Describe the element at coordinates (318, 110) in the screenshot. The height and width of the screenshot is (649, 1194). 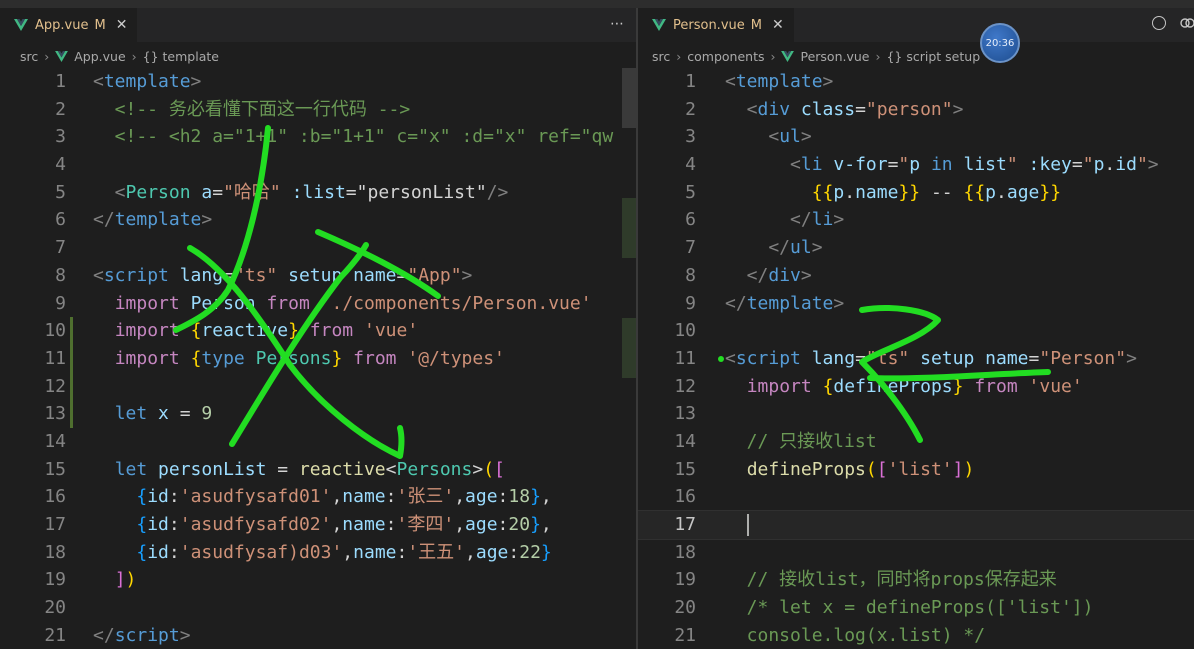
I see `code-line: 2 <!-- 务必看懂下面这一行代码 -->` at that location.